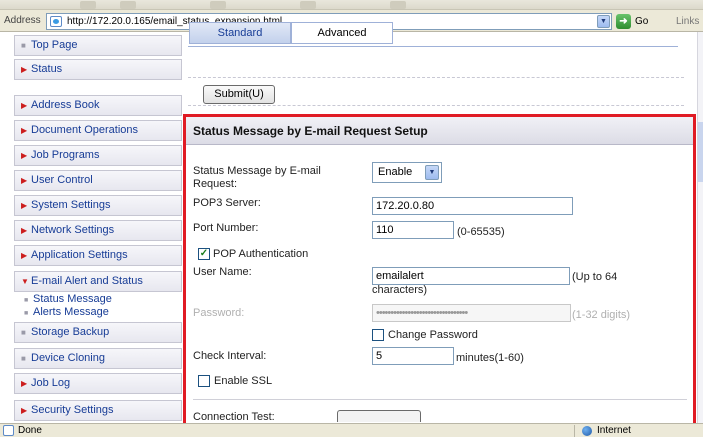  What do you see at coordinates (227, 203) in the screenshot?
I see `pop3-server-label: POP3 Server:` at bounding box center [227, 203].